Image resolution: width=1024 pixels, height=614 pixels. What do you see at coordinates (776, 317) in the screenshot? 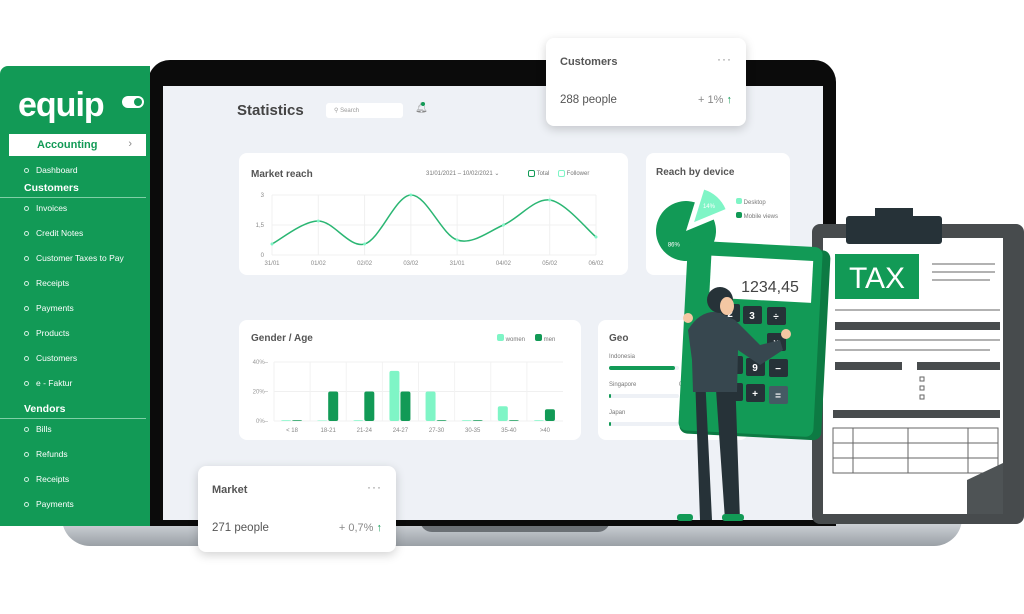
I see `calculator-key-label: ÷` at bounding box center [776, 317].